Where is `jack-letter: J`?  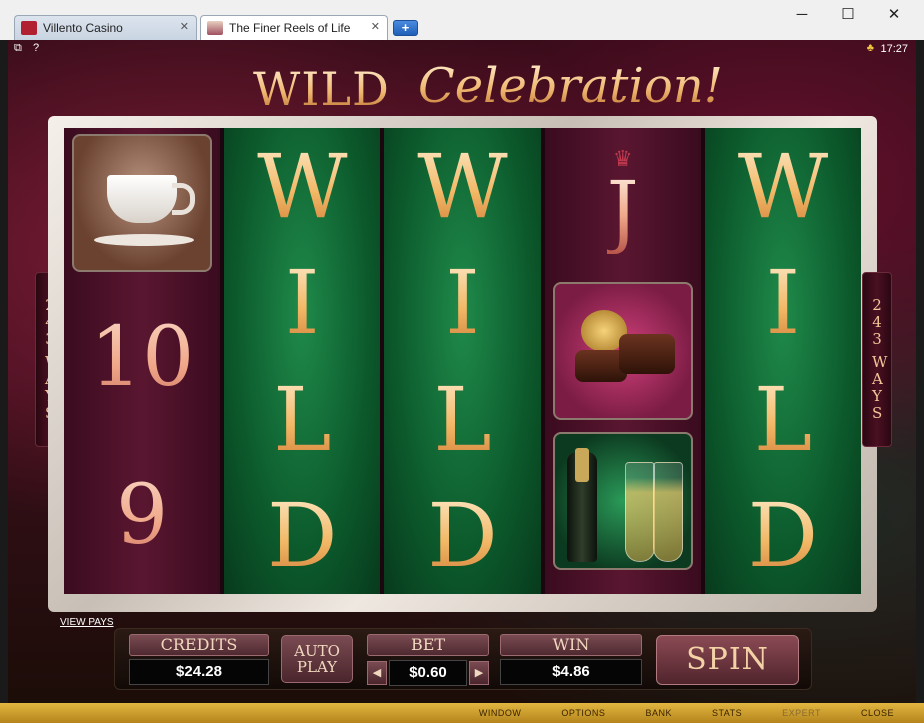
jack-letter: J is located at coordinates (622, 210).